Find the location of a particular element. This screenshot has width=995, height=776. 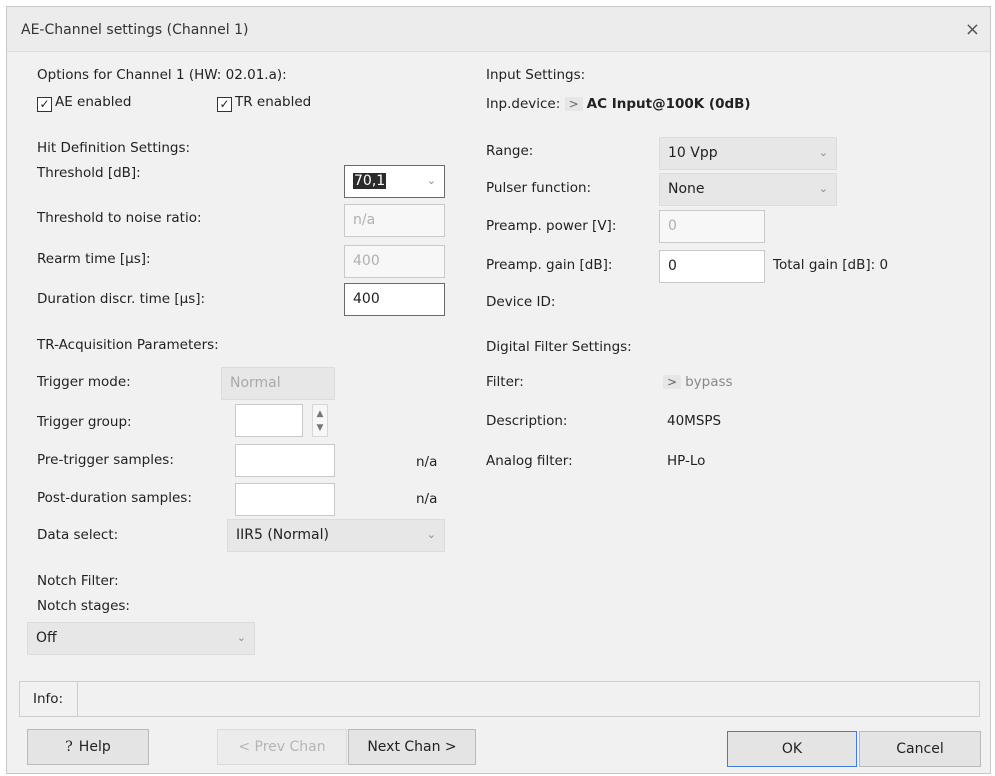

ae-enabled-label: AE enabled is located at coordinates (93, 102).